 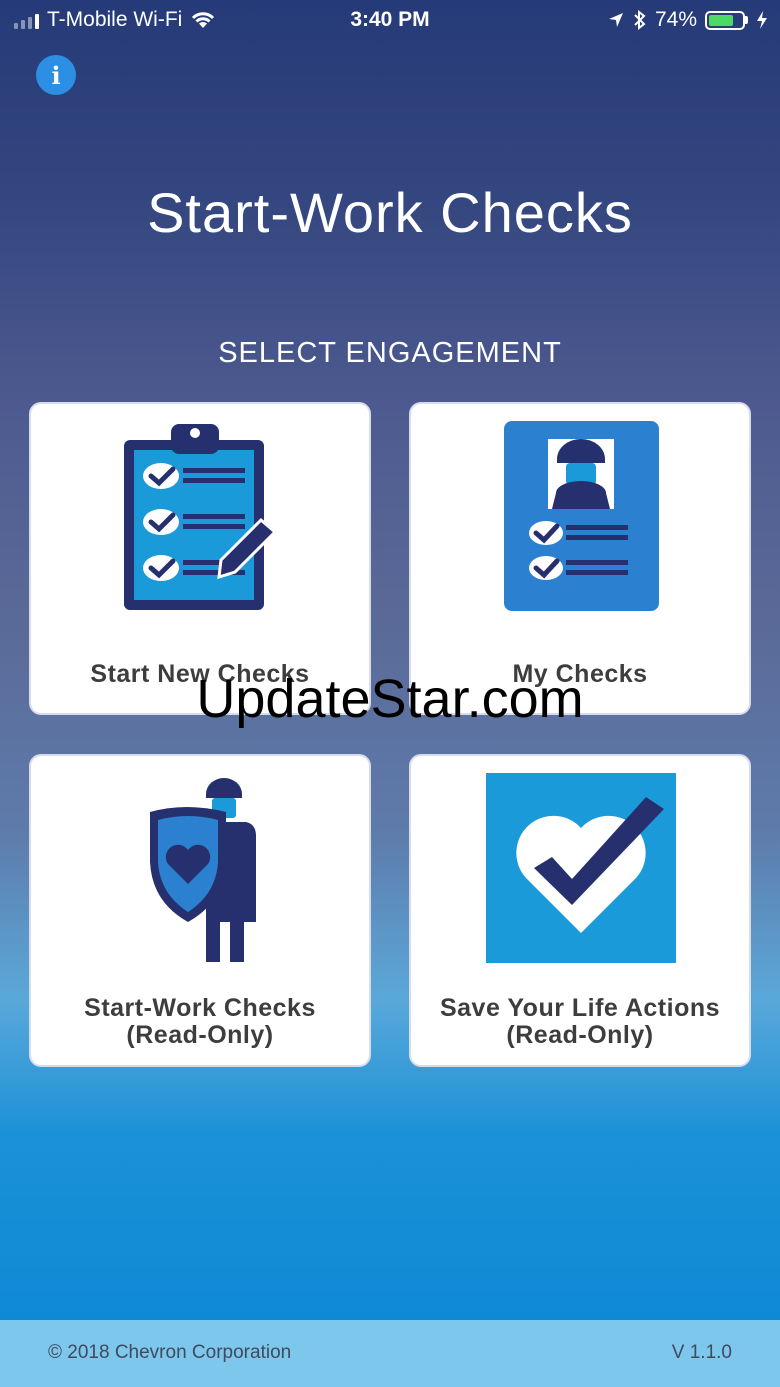 What do you see at coordinates (390, 1353) in the screenshot?
I see `footer: © 2018 Chevron Corporation V 1.1.0` at bounding box center [390, 1353].